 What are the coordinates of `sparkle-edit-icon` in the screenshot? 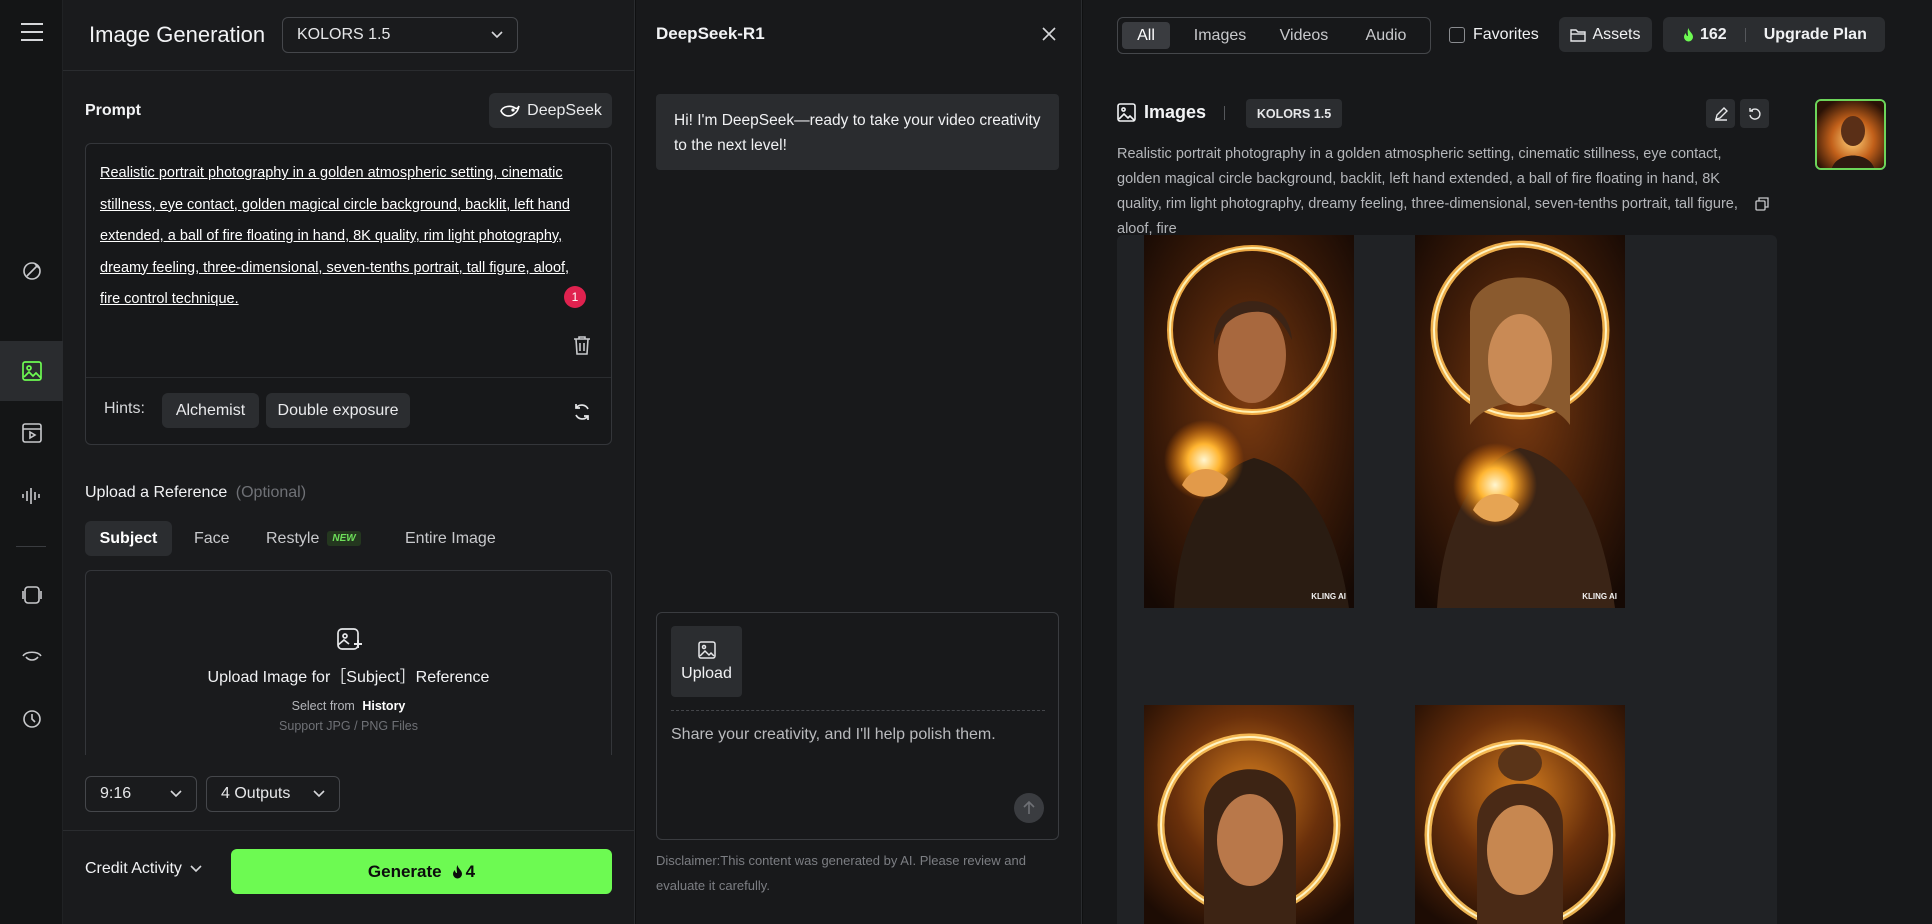 It's located at (31, 271).